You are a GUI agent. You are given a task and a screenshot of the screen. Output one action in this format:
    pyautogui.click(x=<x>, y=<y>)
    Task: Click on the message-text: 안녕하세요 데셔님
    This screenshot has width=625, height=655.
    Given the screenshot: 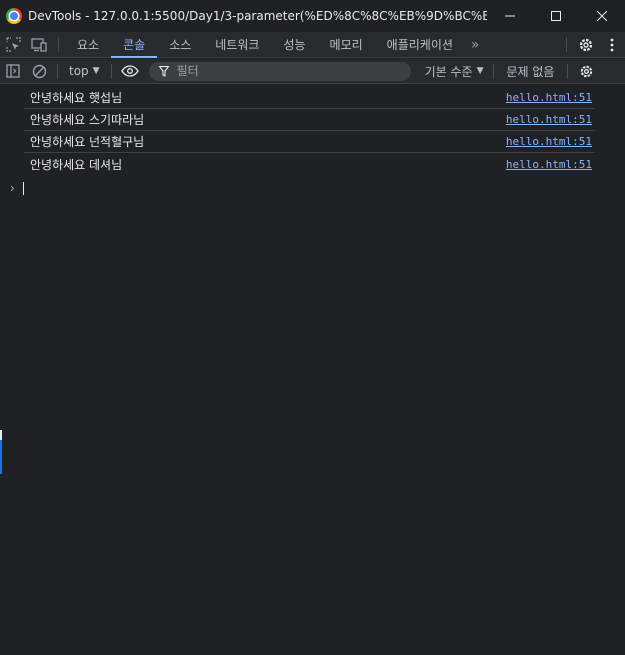 What is the action you would take?
    pyautogui.click(x=76, y=164)
    